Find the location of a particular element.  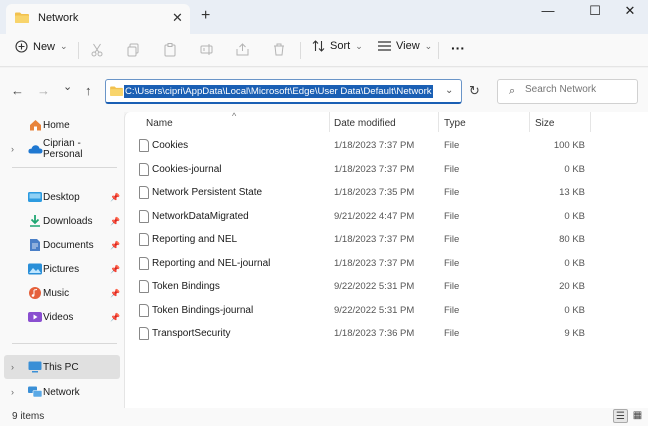

sidebar-item-label: Pictures is located at coordinates (61, 269).